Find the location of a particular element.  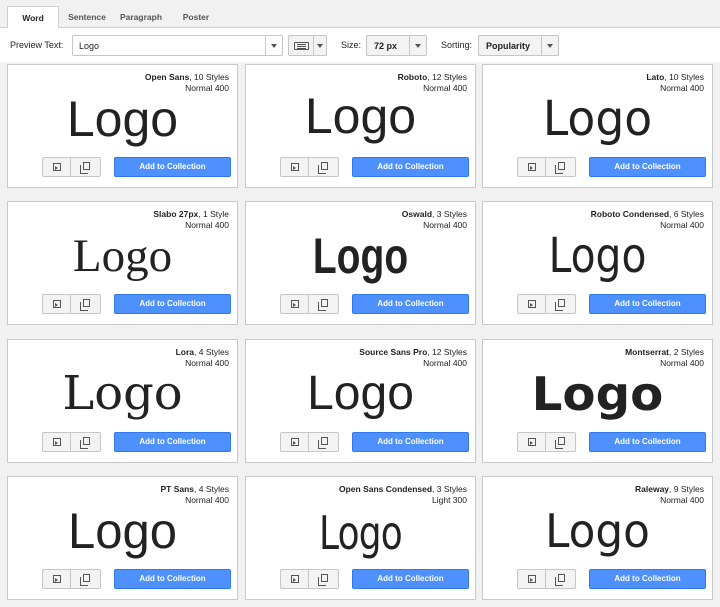

tab-paragraph: Paragraph is located at coordinates (141, 17).